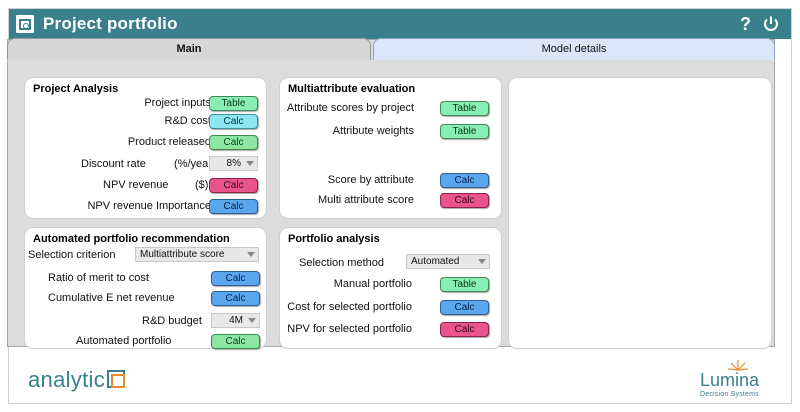 Image resolution: width=800 pixels, height=412 pixels. Describe the element at coordinates (464, 329) in the screenshot. I see `npv-selected-button: Calc` at that location.